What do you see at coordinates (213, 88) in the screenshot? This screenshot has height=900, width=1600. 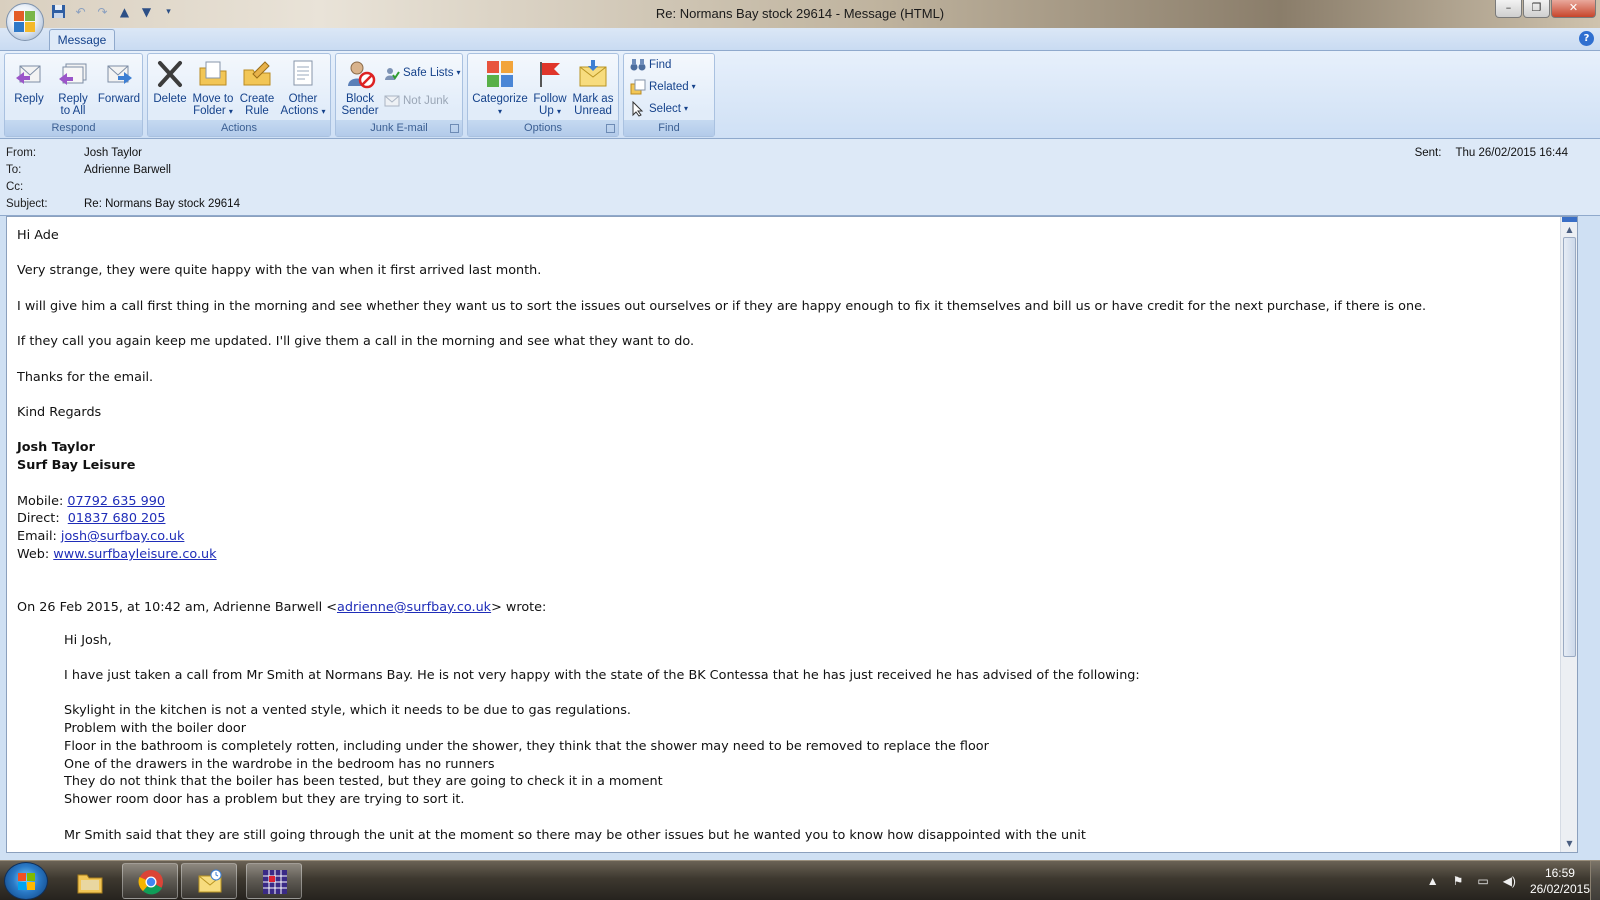 I see `move-to-folder-button: Move to Folder ▾` at bounding box center [213, 88].